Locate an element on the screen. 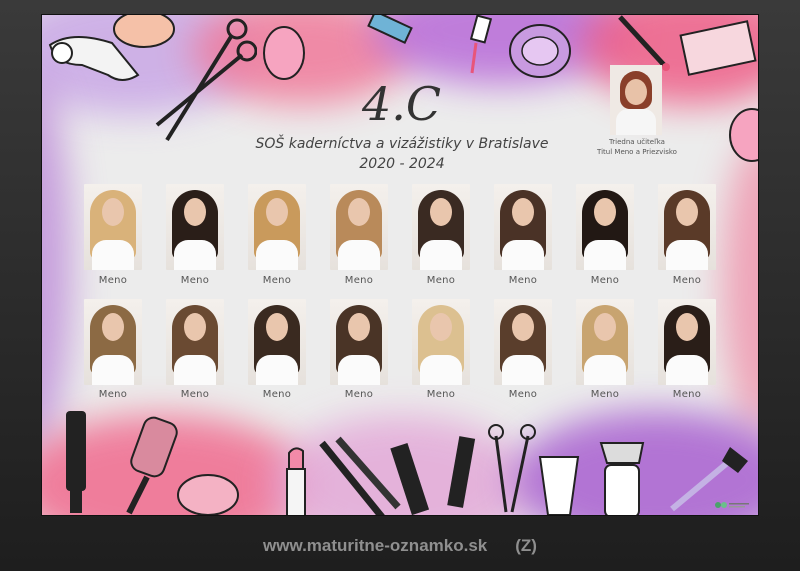 Image resolution: width=800 pixels, height=571 pixels. footer-bar: www.maturitne-oznamko.sk (Z) is located at coordinates (400, 545).